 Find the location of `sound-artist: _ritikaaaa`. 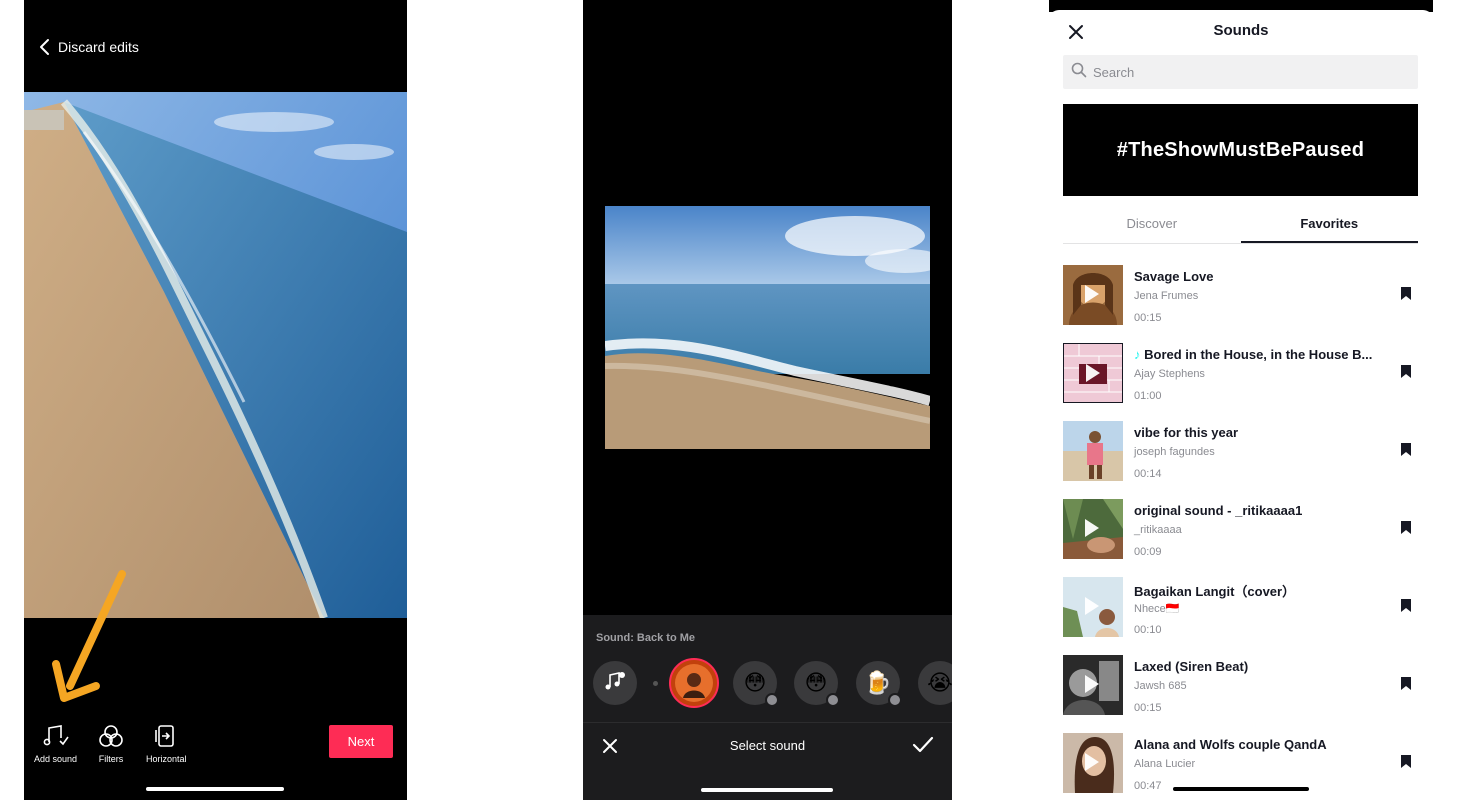

sound-artist: _ritikaaaa is located at coordinates (1158, 530).